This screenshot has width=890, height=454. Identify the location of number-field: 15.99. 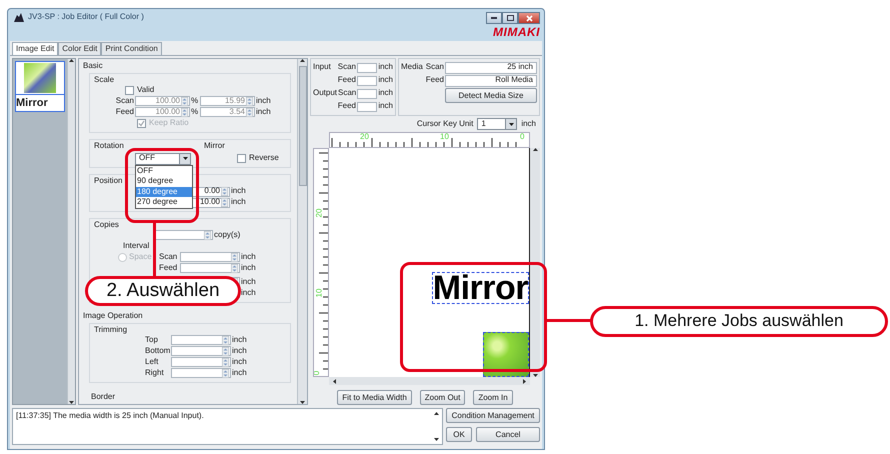
(227, 101).